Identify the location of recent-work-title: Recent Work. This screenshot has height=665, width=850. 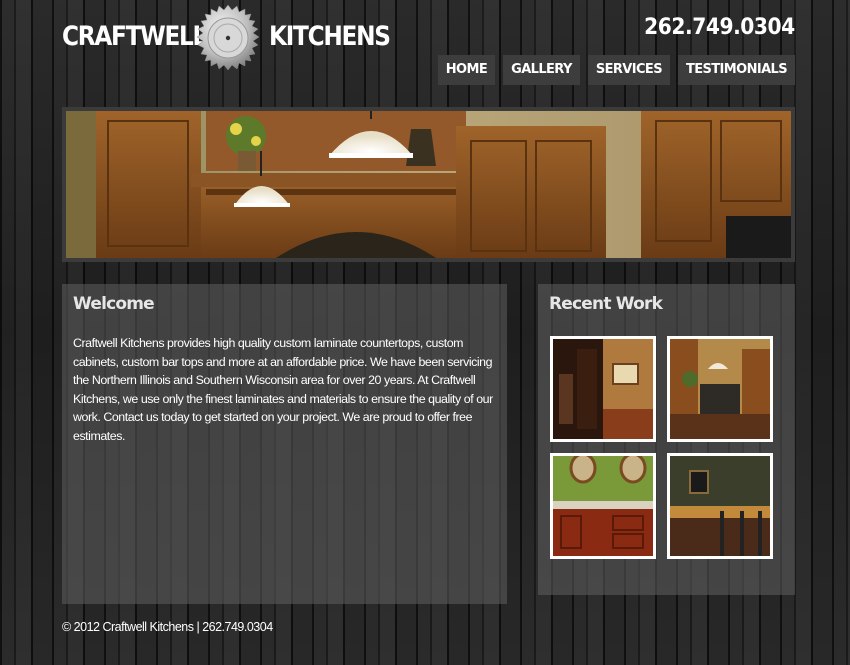
(606, 304).